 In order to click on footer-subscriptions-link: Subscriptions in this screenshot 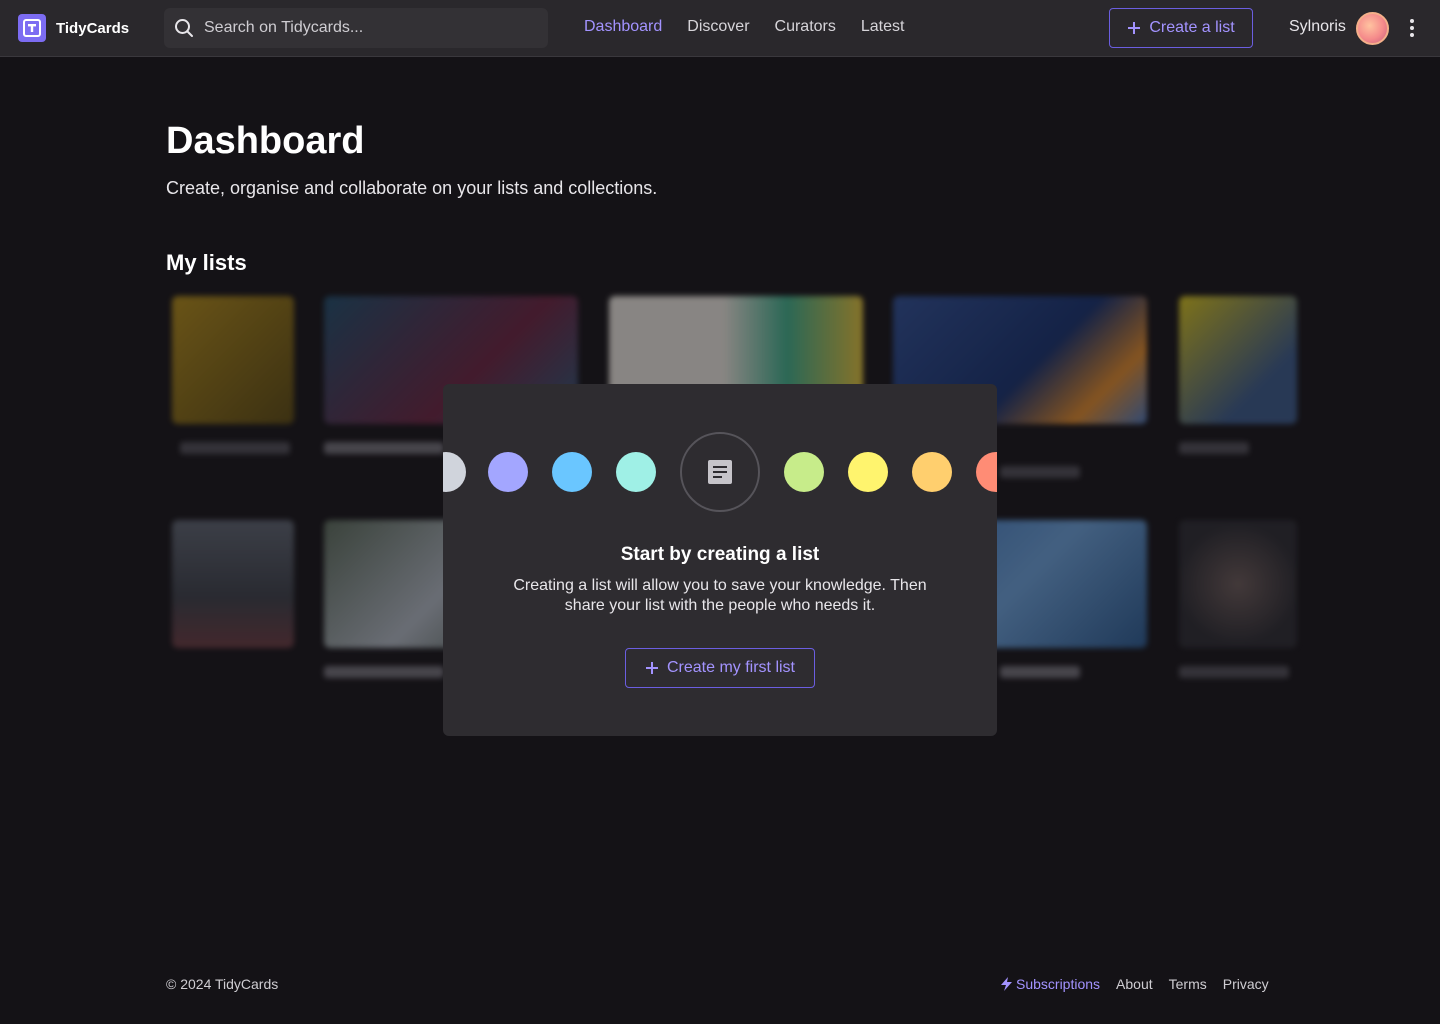, I will do `click(1050, 984)`.